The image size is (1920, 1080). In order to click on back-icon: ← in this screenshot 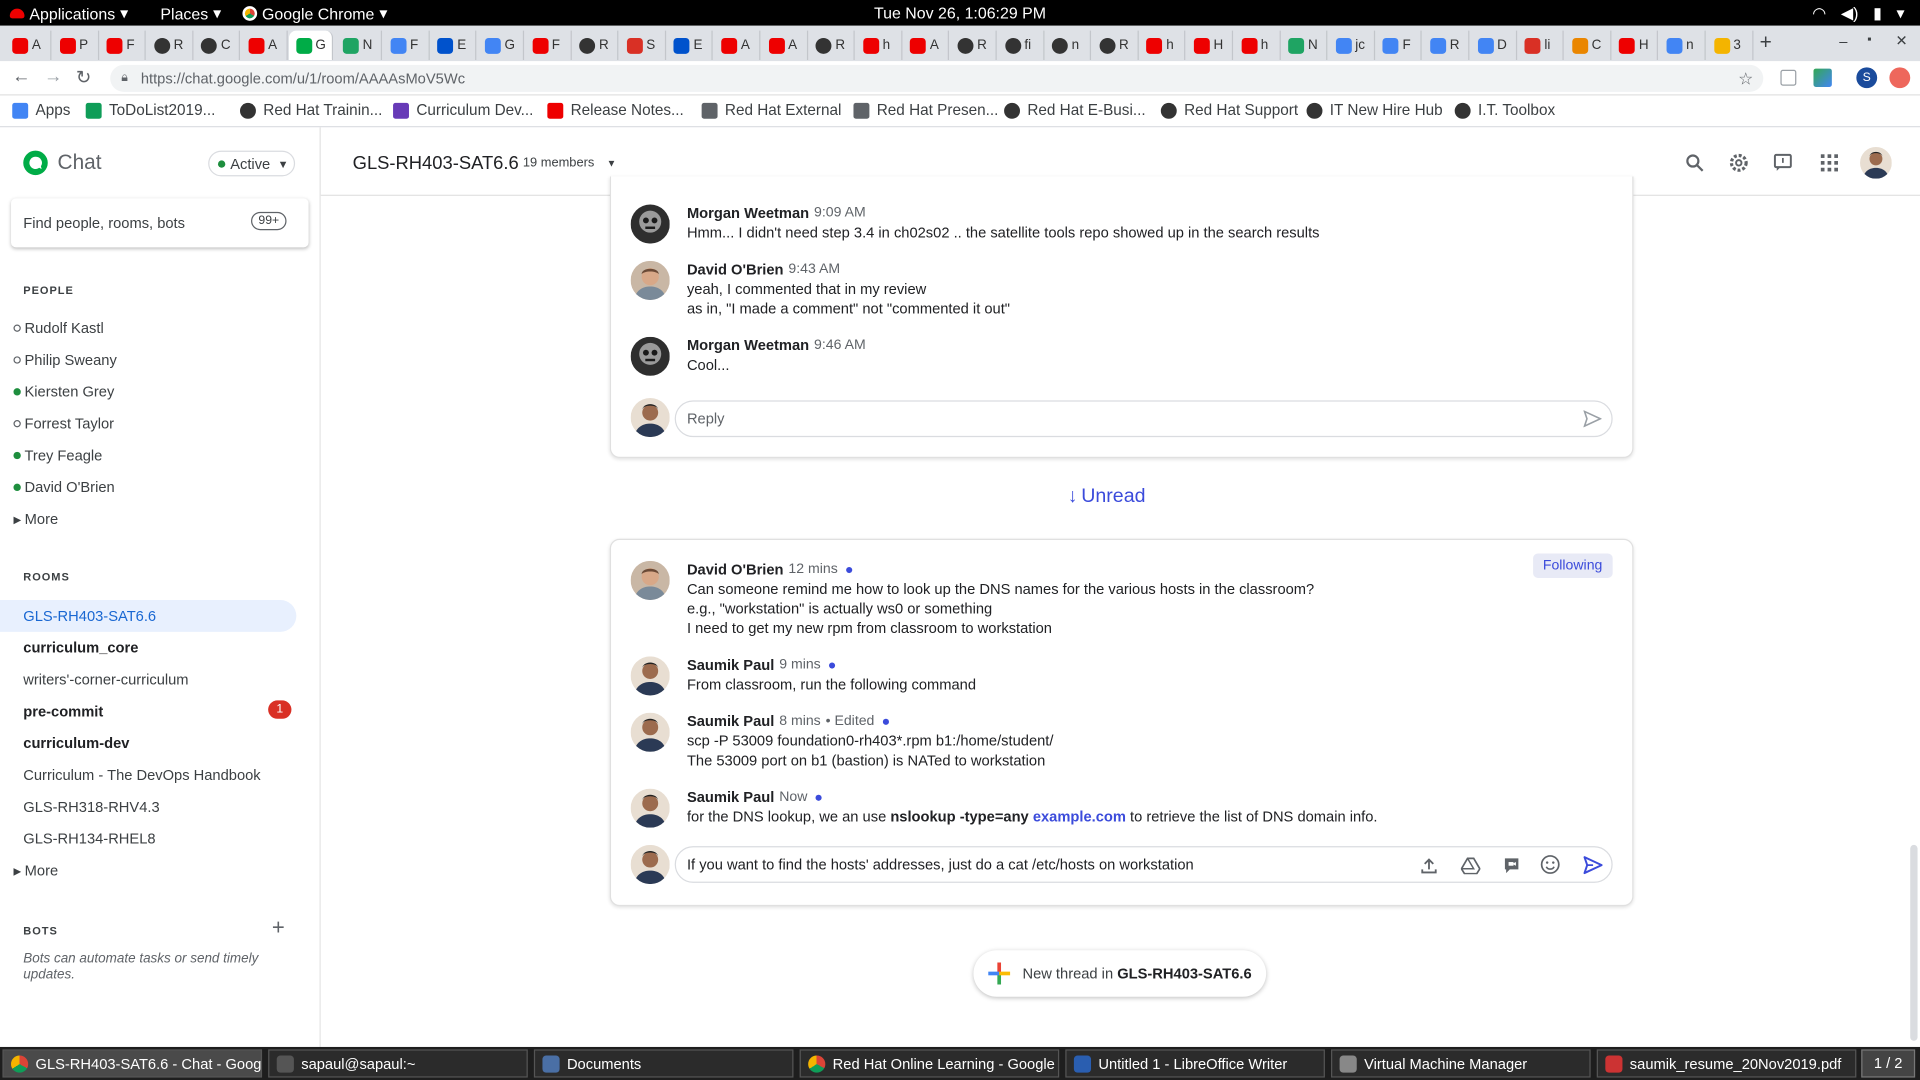, I will do `click(21, 76)`.